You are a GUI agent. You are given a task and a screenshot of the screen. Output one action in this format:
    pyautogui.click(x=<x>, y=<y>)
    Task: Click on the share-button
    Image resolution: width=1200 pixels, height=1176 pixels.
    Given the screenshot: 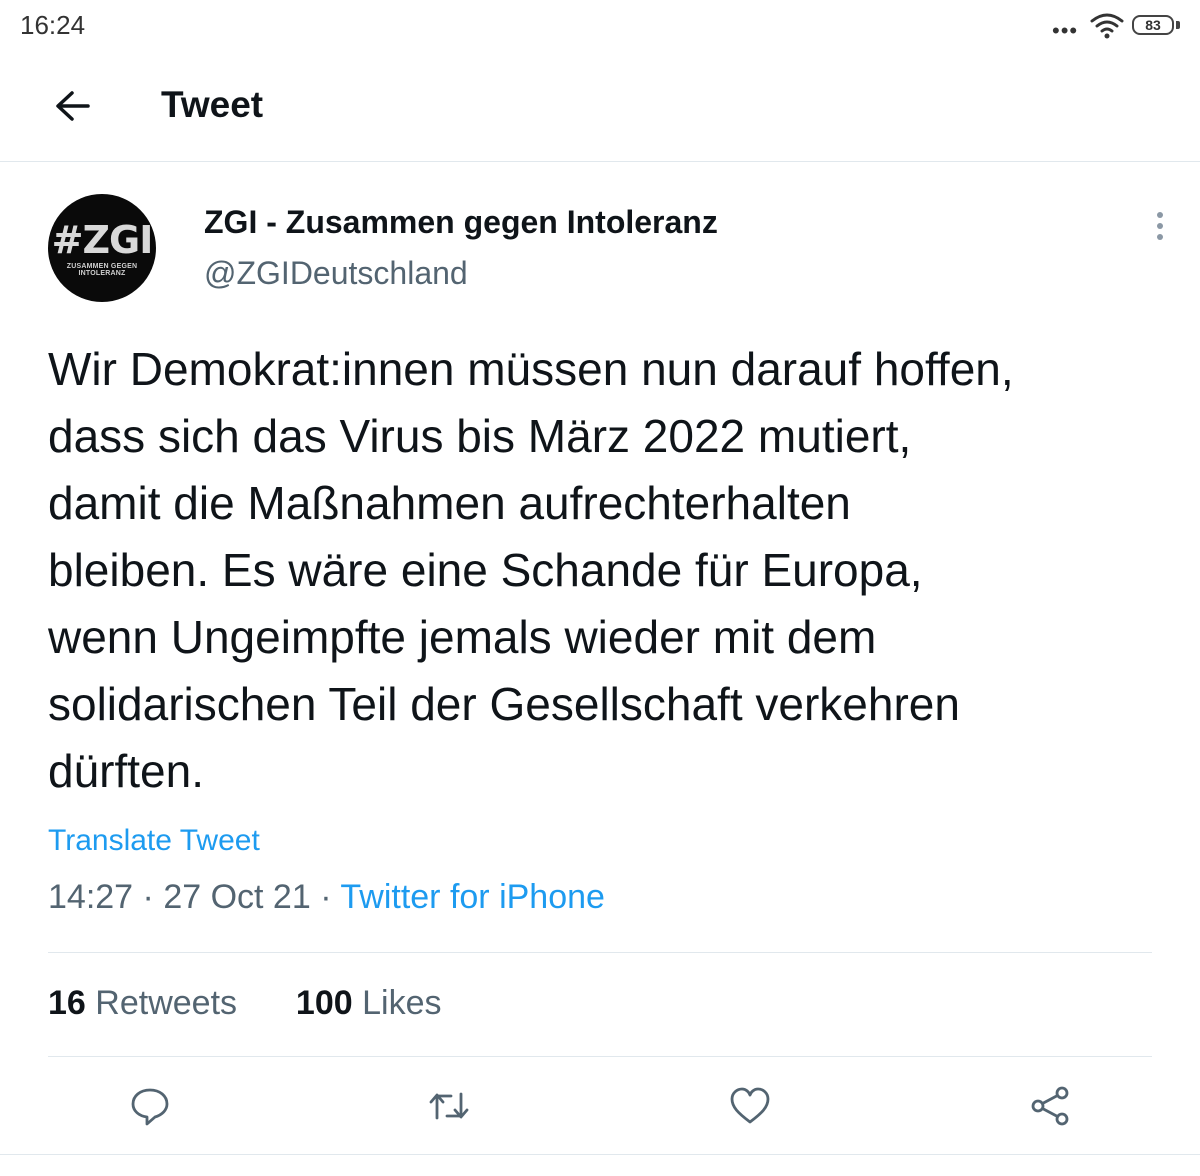 What is the action you would take?
    pyautogui.click(x=1050, y=1106)
    